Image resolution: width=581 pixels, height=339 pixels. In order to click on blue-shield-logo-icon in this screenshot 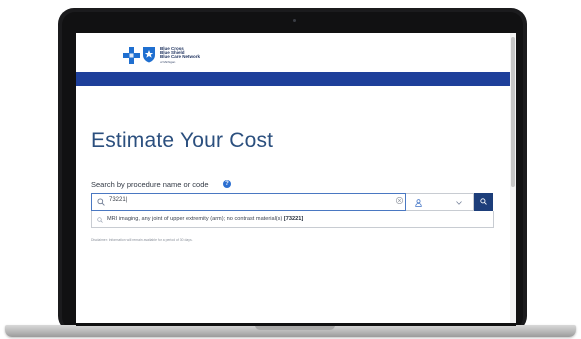, I will do `click(149, 55)`.